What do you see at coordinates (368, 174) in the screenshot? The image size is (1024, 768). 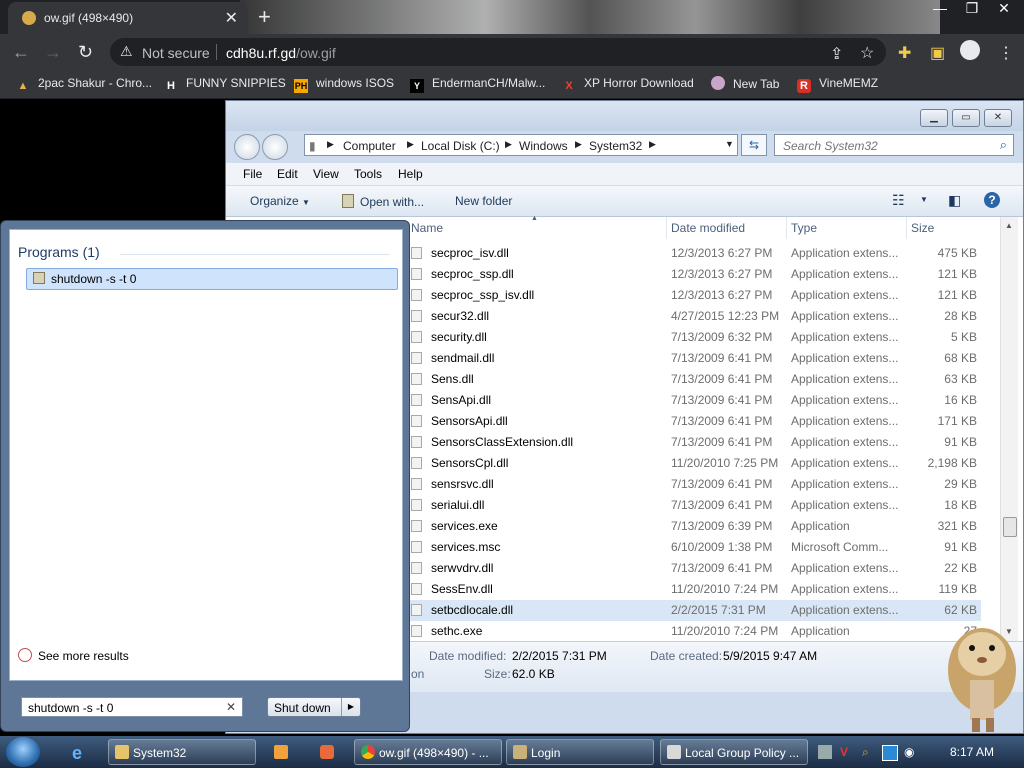 I see `menu-tools: Tools` at bounding box center [368, 174].